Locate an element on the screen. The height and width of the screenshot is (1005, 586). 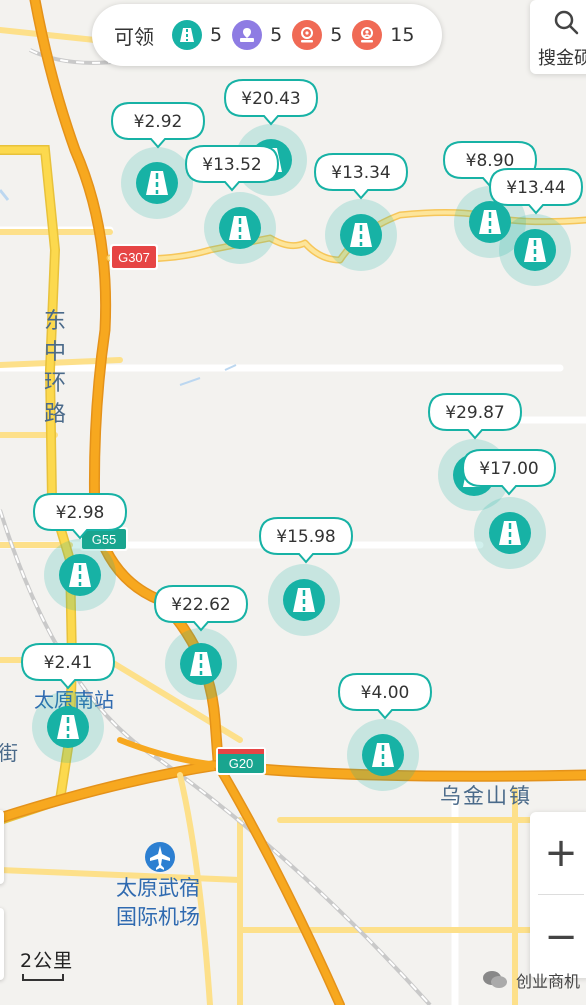
watermark: 创业商机 is located at coordinates (531, 980).